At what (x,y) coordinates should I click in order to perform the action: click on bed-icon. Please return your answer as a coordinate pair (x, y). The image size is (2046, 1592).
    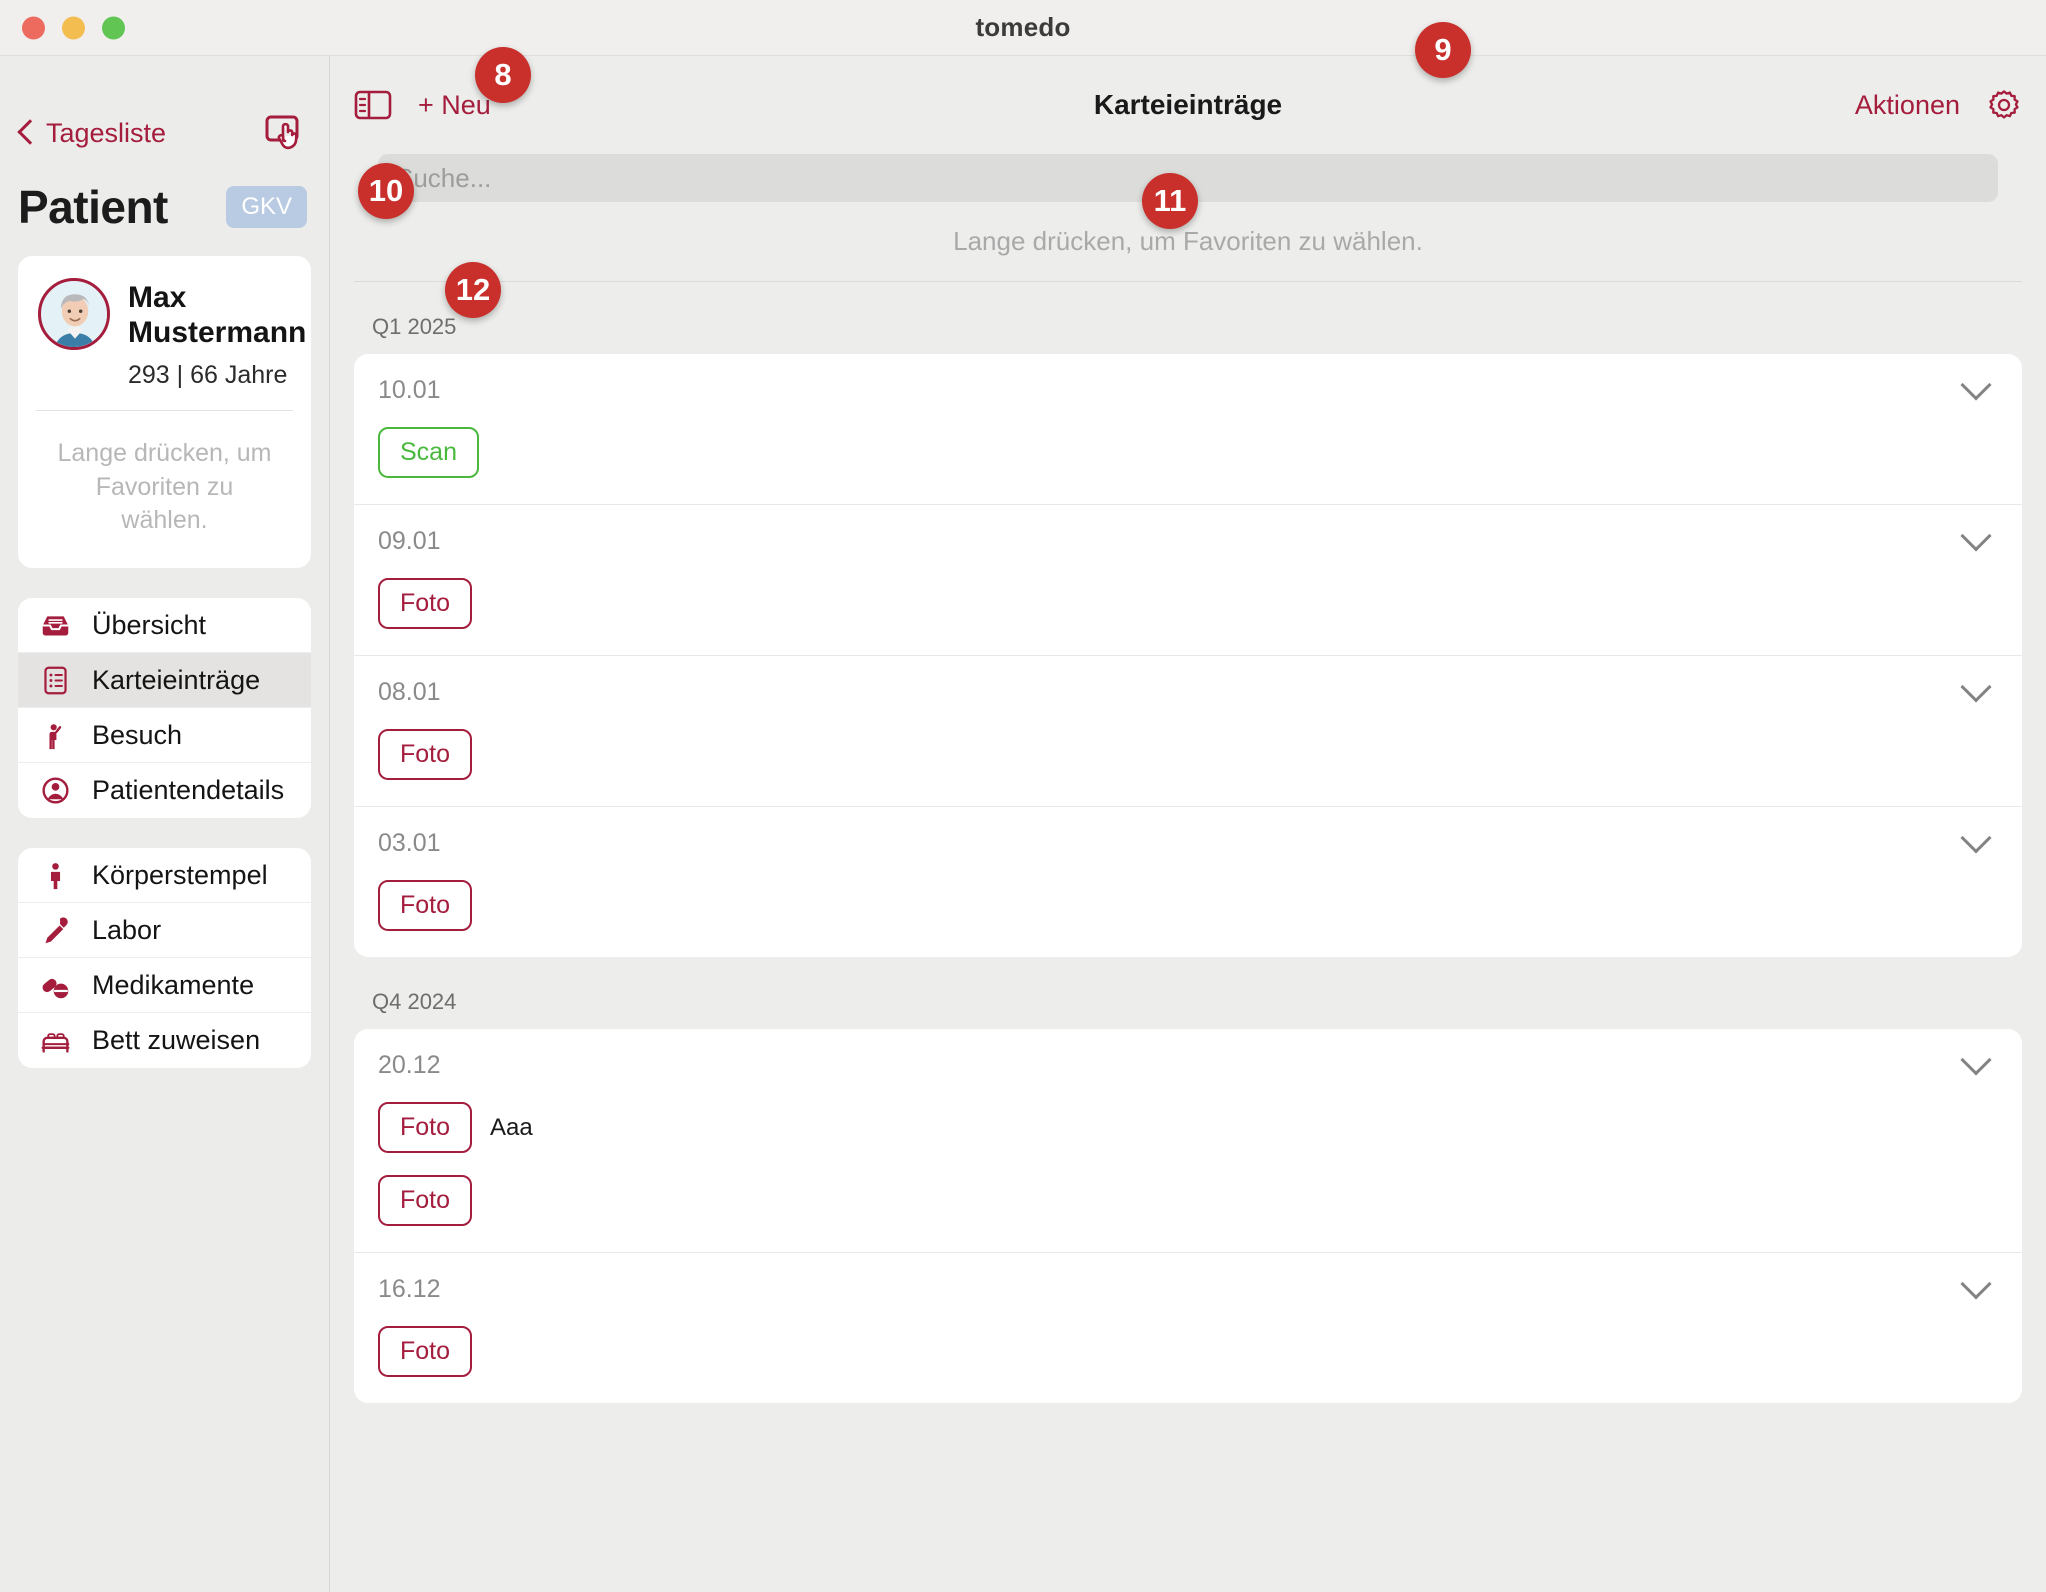
    Looking at the image, I should click on (55, 1041).